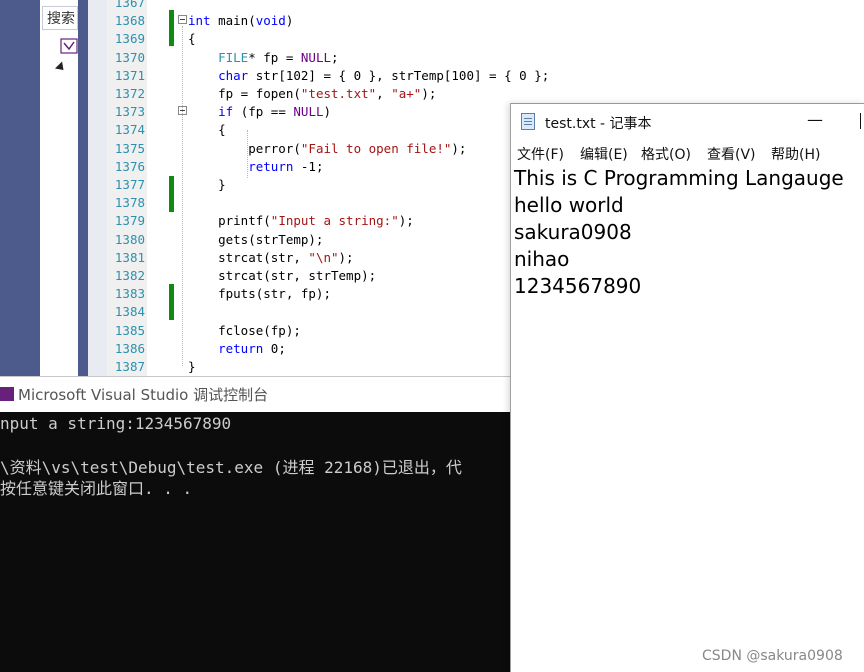 This screenshot has width=864, height=672. I want to click on line-number: 1377, so click(129, 184).